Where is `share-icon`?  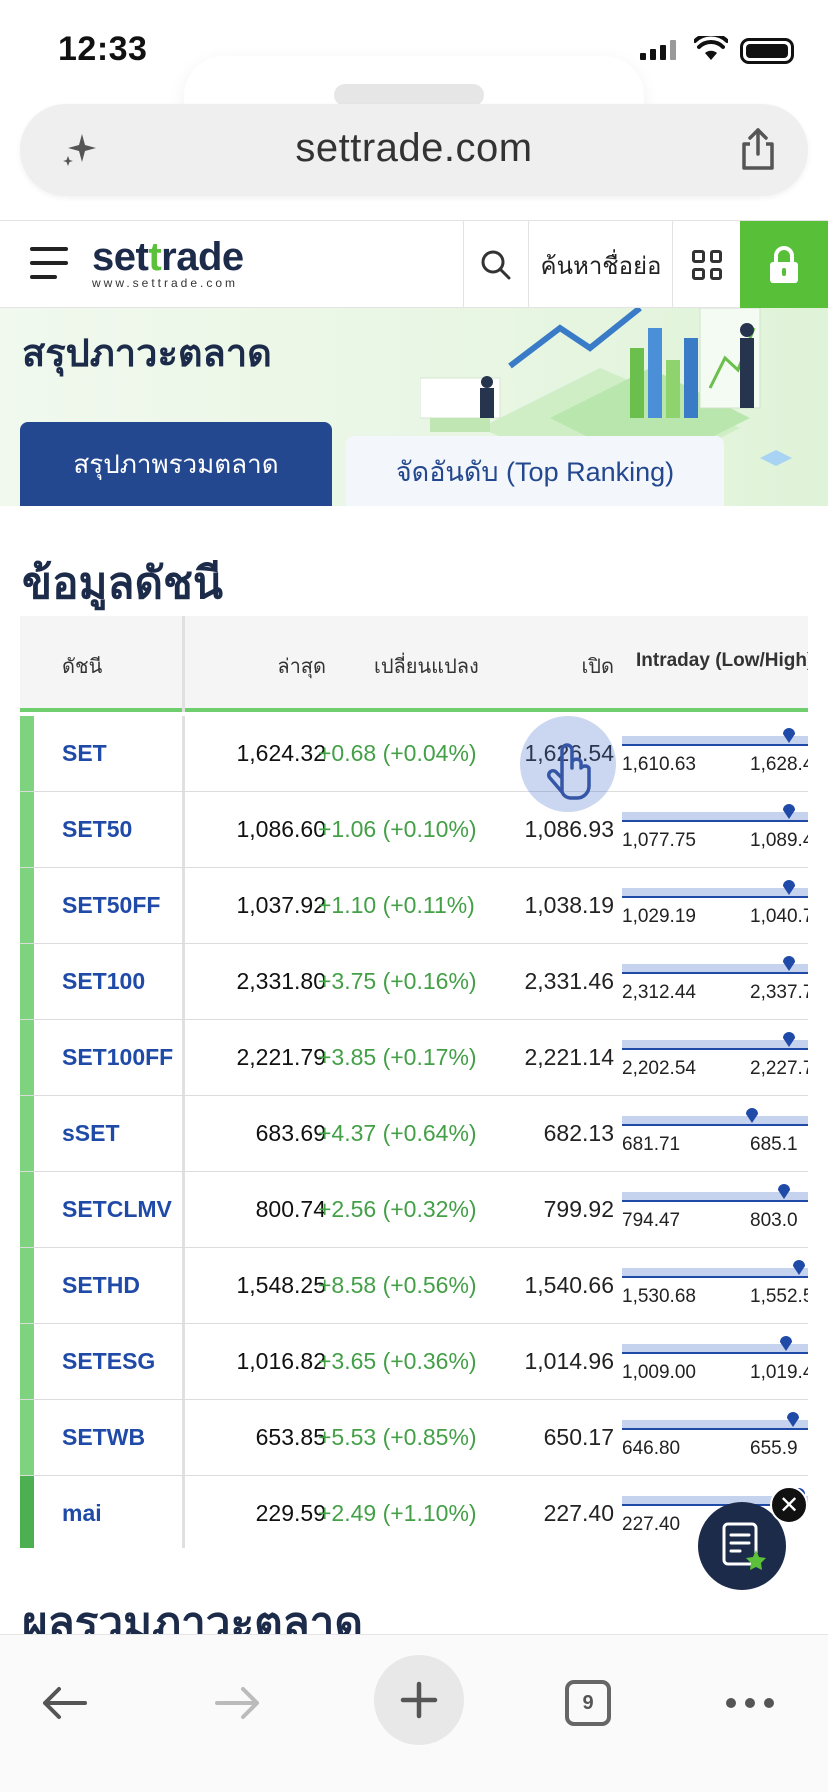
share-icon is located at coordinates (758, 149).